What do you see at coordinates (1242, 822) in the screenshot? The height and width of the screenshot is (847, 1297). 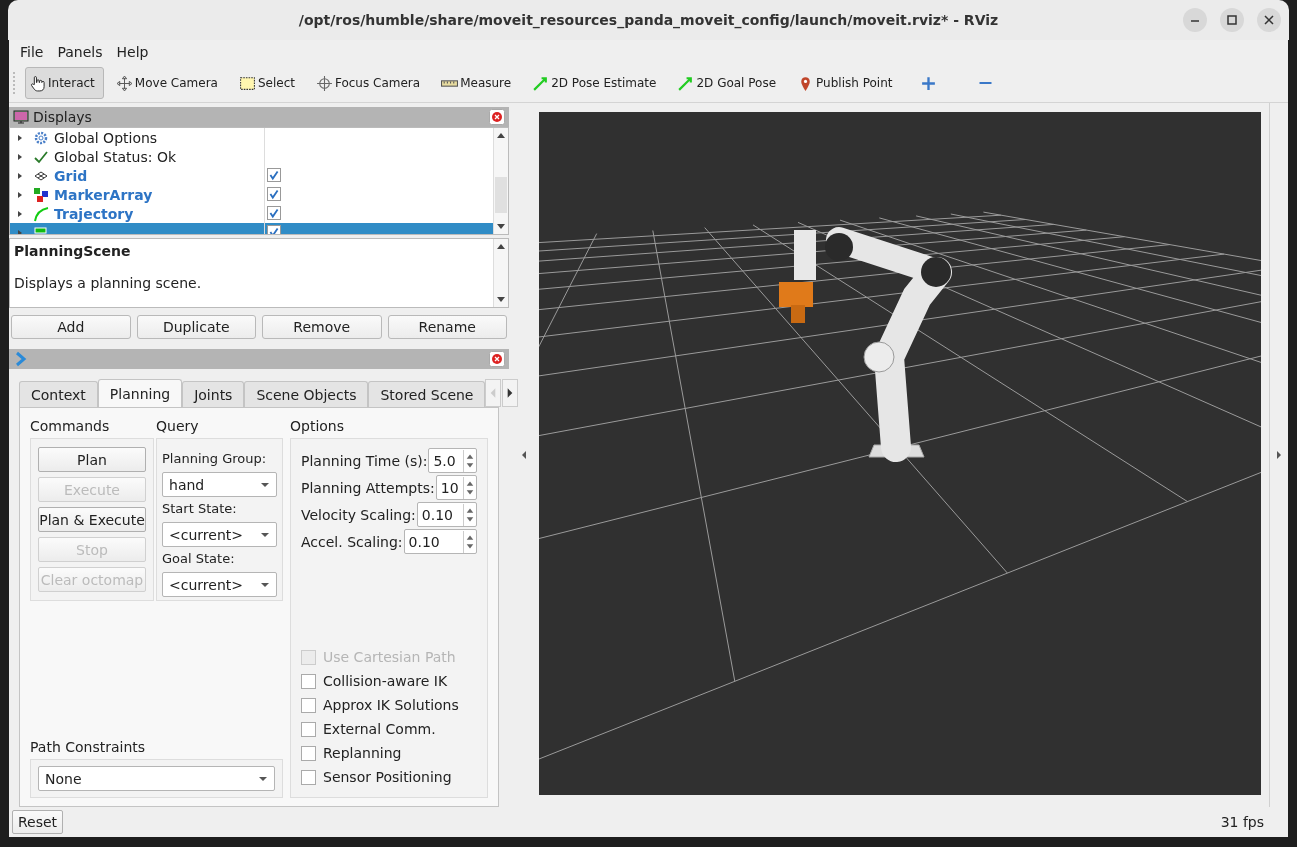 I see `fps-counter: 31 fps` at bounding box center [1242, 822].